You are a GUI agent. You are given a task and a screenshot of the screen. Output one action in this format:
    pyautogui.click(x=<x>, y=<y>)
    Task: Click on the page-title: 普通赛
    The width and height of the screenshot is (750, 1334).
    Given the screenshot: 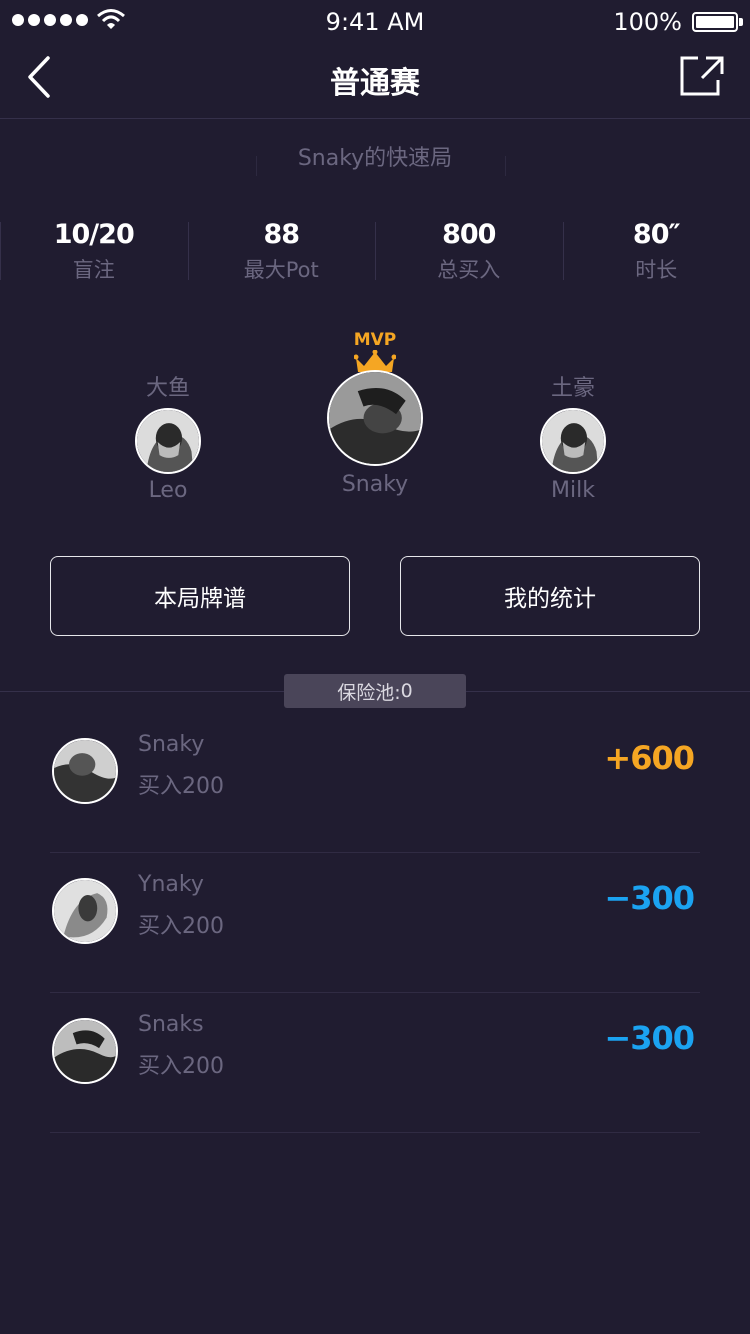 What is the action you would take?
    pyautogui.click(x=375, y=83)
    